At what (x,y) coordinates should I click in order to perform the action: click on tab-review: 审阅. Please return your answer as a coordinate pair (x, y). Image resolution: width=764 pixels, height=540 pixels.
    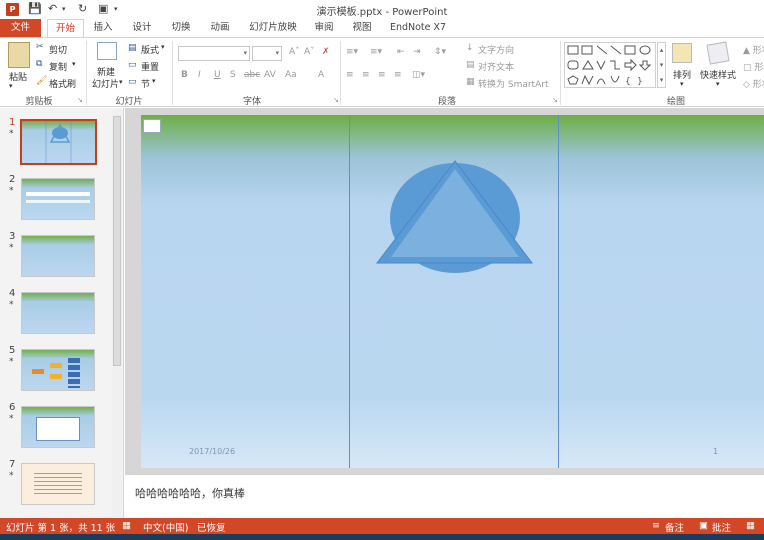
    Looking at the image, I should click on (324, 28).